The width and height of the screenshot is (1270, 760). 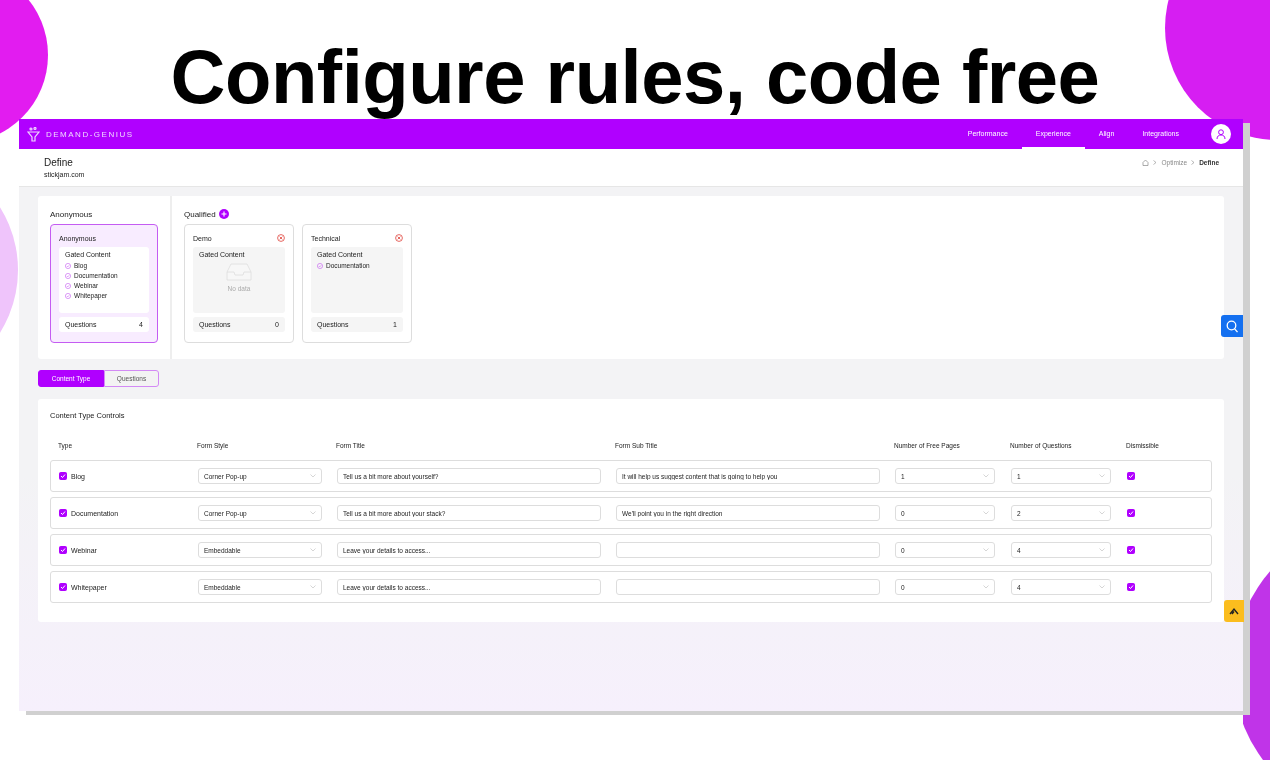 I want to click on search-help-button, so click(x=1232, y=326).